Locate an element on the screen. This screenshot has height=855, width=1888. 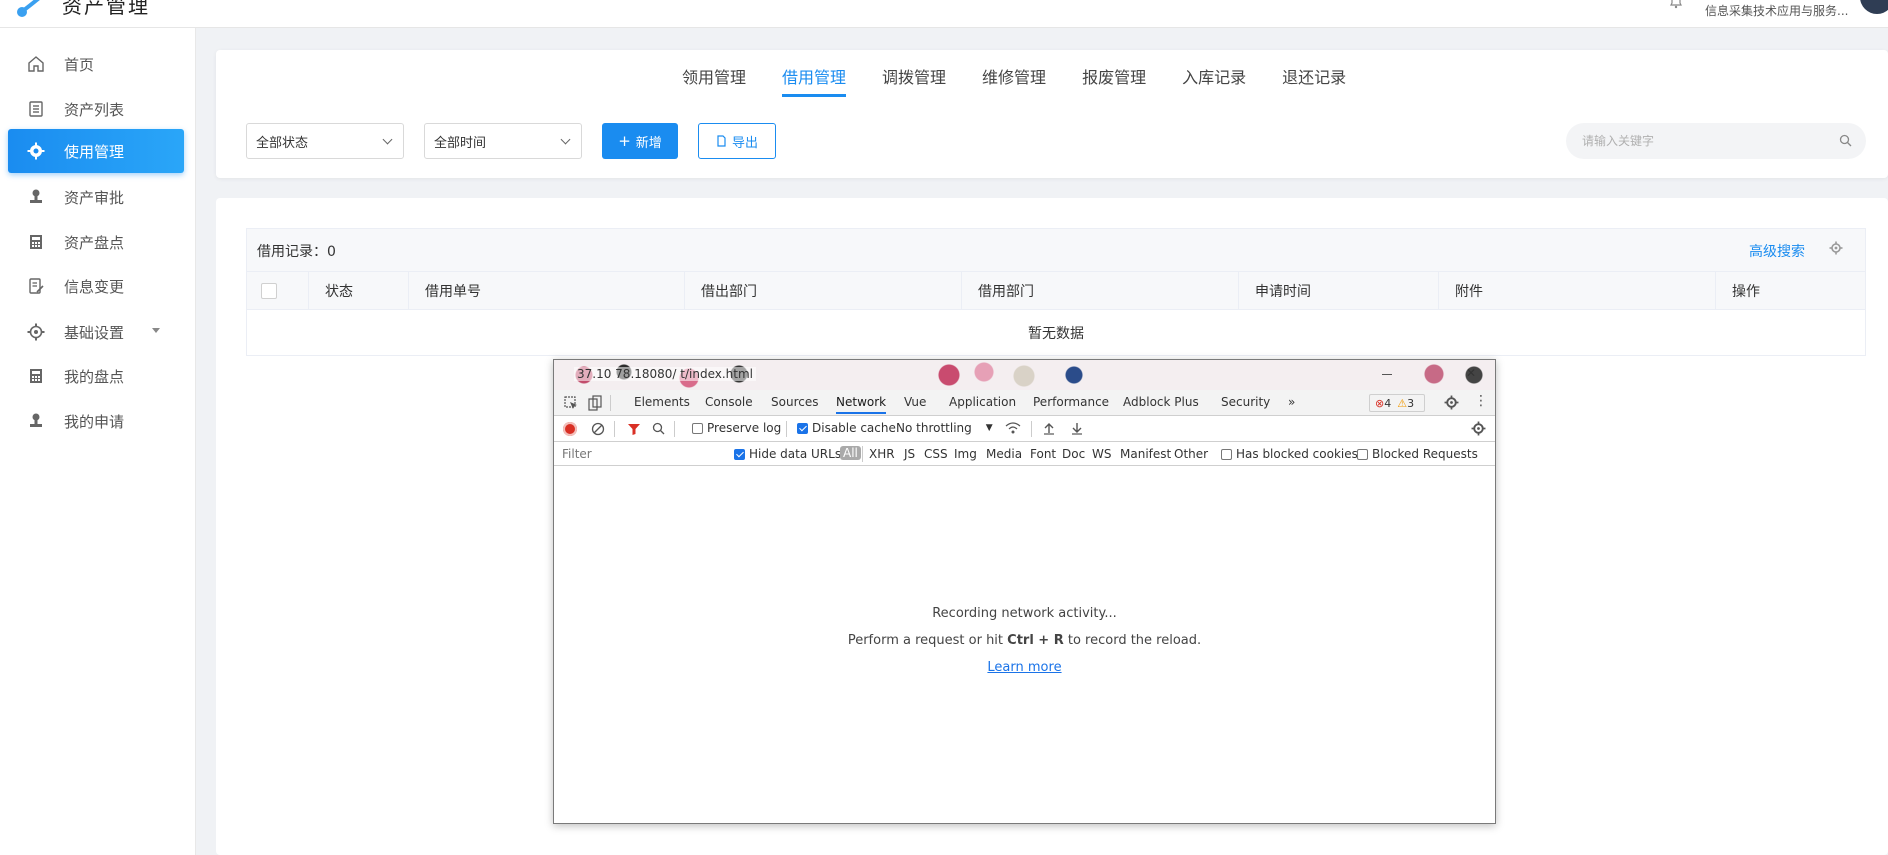
devtools-tab-sources: Sources is located at coordinates (794, 402).